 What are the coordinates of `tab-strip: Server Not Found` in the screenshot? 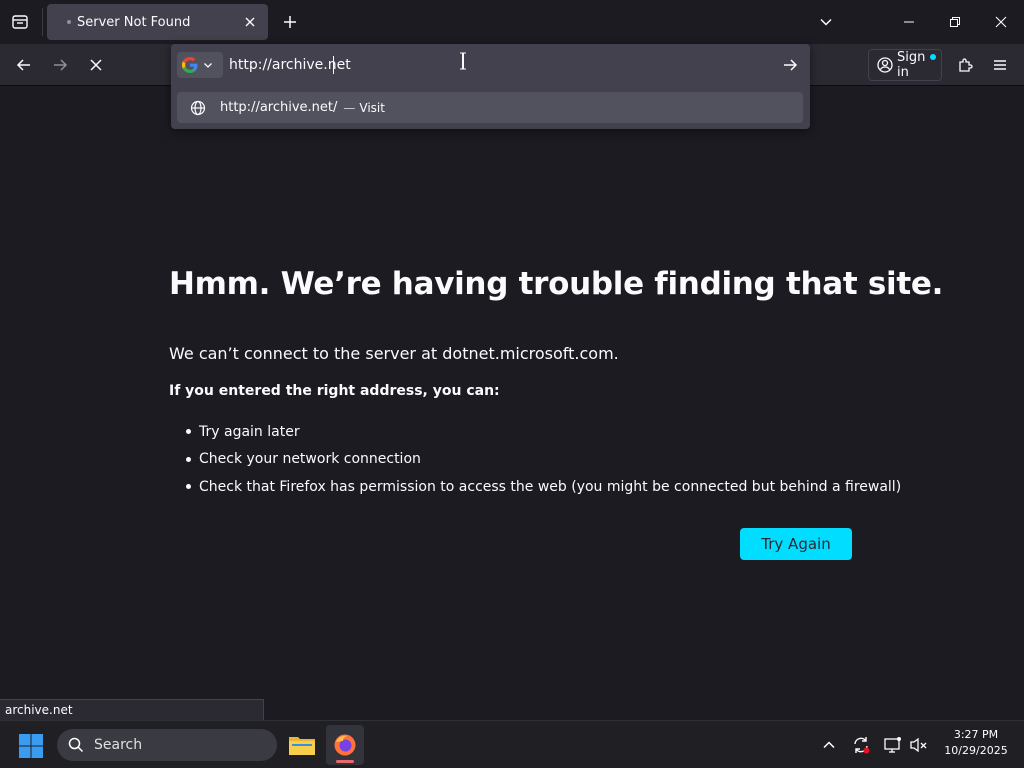 It's located at (512, 22).